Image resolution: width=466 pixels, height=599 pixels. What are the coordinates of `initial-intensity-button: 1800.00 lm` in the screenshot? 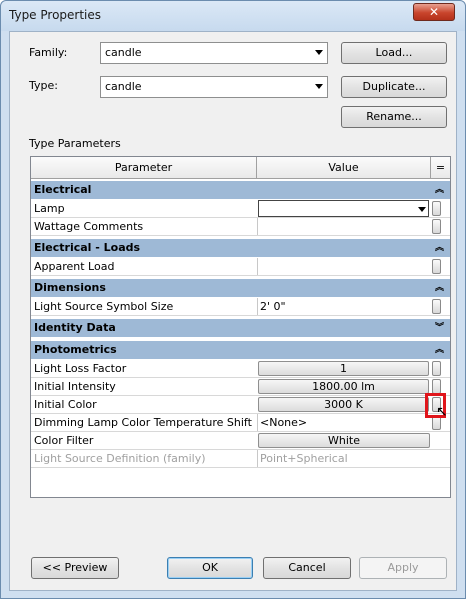 It's located at (343, 386).